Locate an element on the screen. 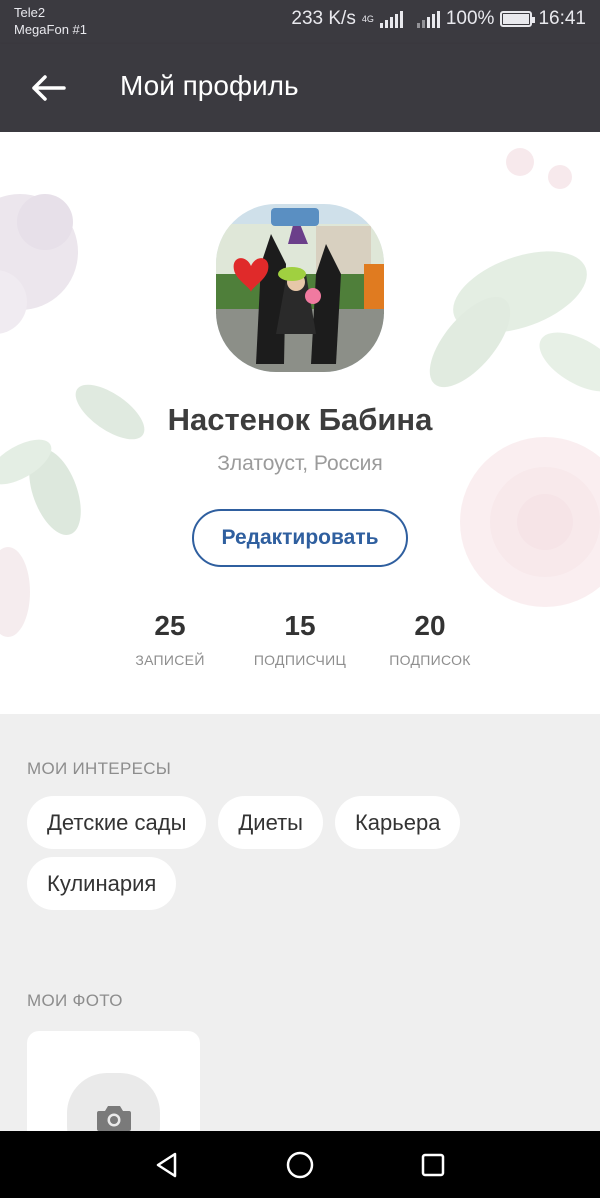  triangle-back-icon is located at coordinates (166, 1165).